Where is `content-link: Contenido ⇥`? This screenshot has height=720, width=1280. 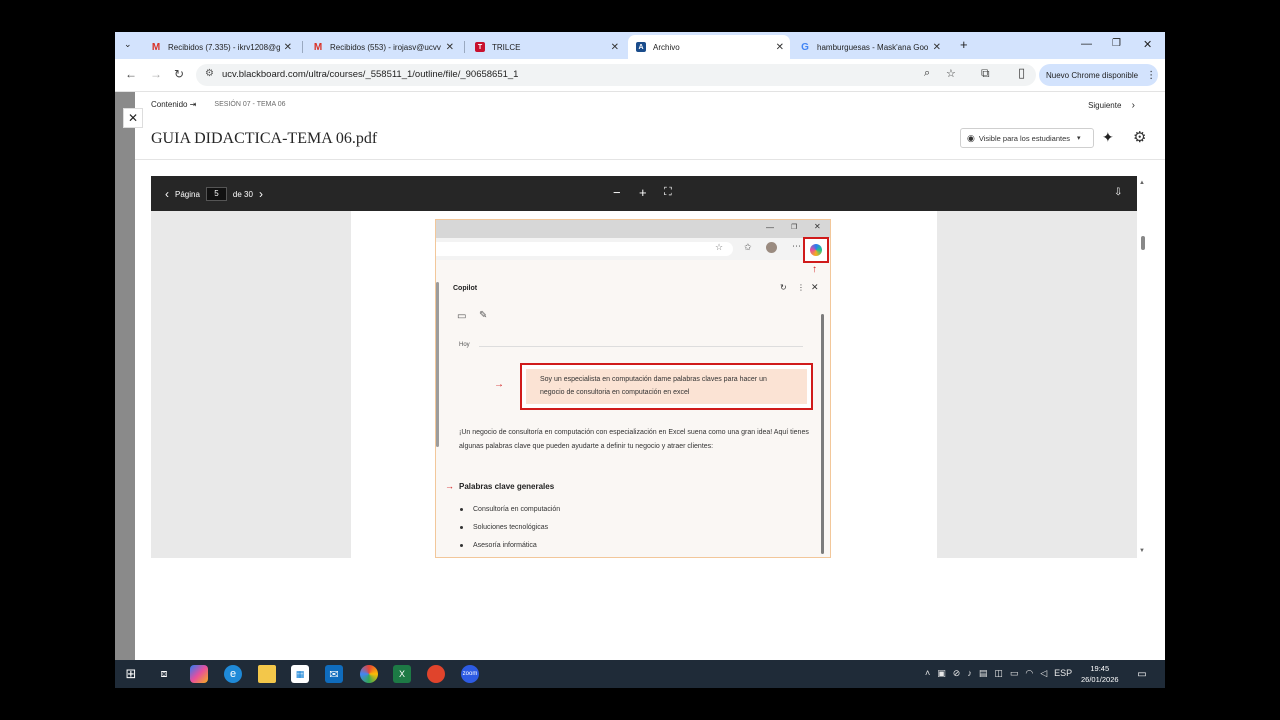
content-link: Contenido ⇥ is located at coordinates (173, 104).